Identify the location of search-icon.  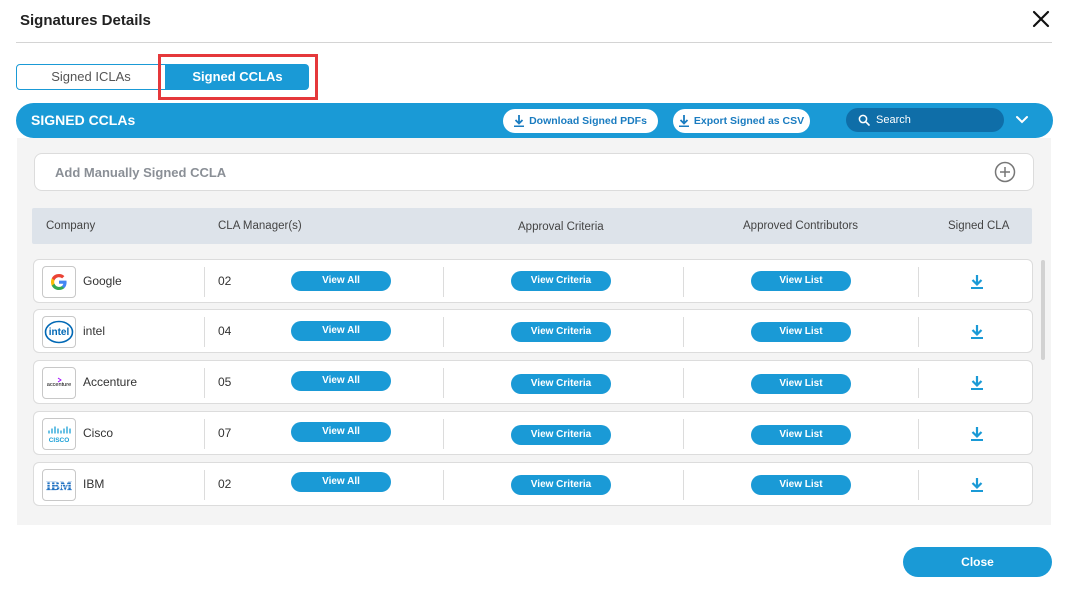
(864, 120).